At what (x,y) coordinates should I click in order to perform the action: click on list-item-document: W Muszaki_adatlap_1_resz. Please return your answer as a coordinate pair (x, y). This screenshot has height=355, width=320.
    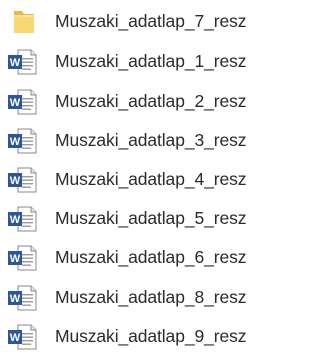
    Looking at the image, I should click on (144, 62).